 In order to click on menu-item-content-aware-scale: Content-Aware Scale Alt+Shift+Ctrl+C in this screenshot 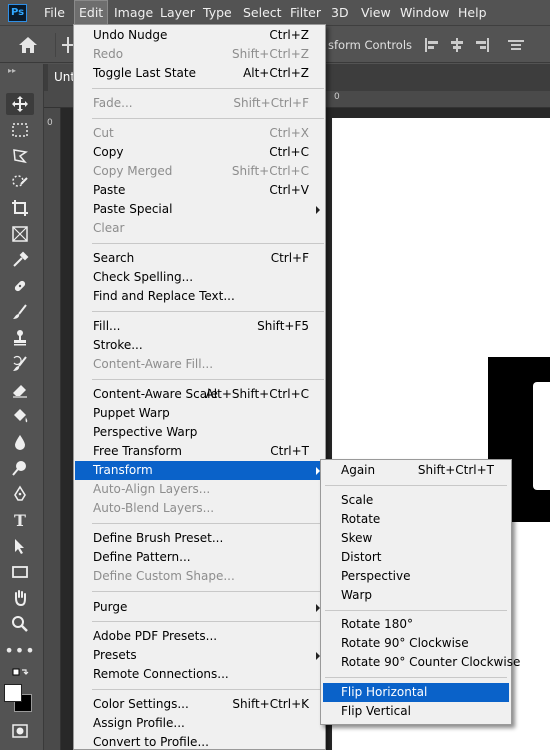, I will do `click(200, 394)`.